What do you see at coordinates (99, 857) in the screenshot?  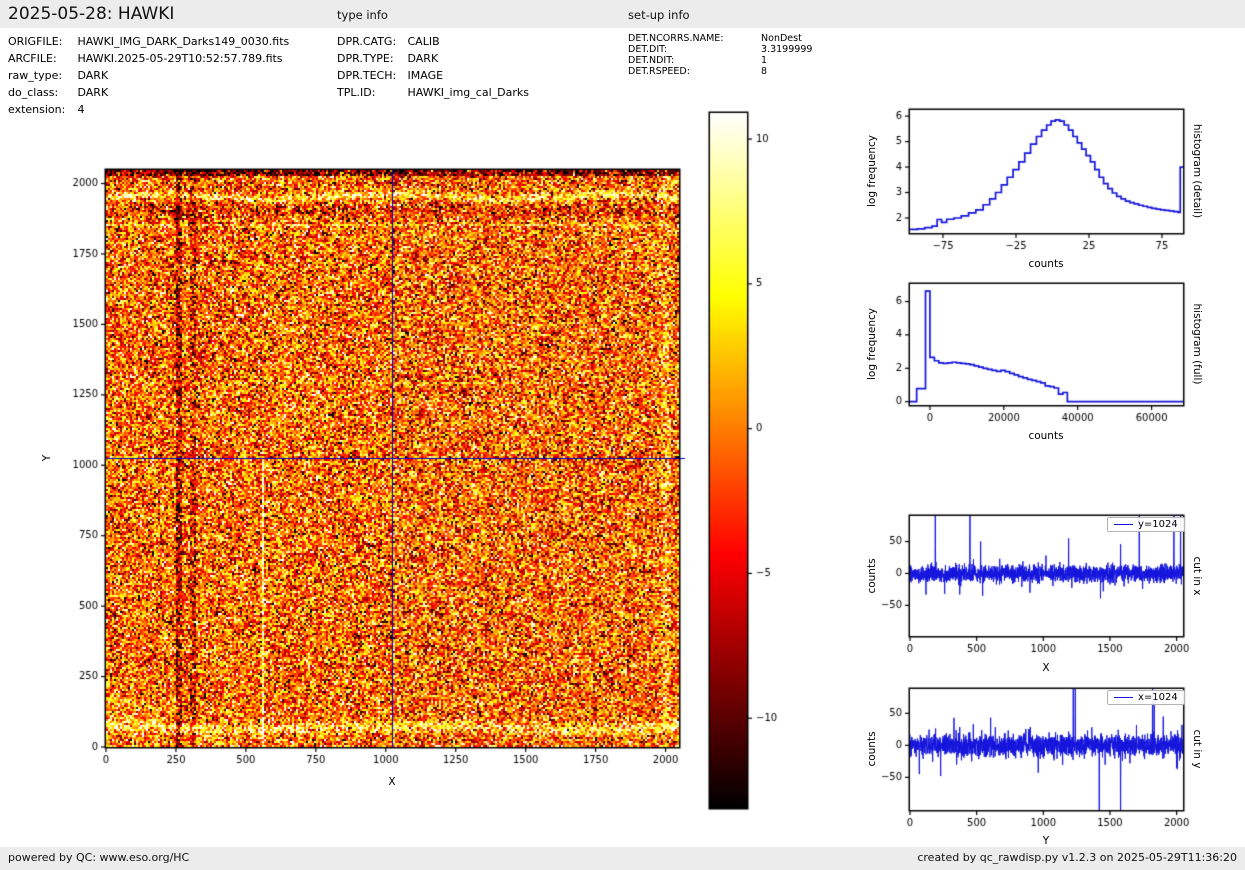 I see `footer-left-text: powered by QC: www.eso.org/HC` at bounding box center [99, 857].